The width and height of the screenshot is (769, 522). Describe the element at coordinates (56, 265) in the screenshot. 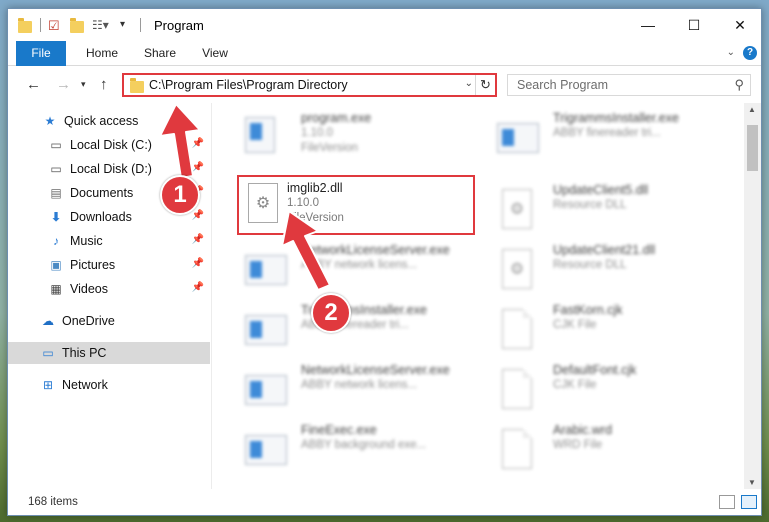

I see `pictures-icon: ▣` at that location.